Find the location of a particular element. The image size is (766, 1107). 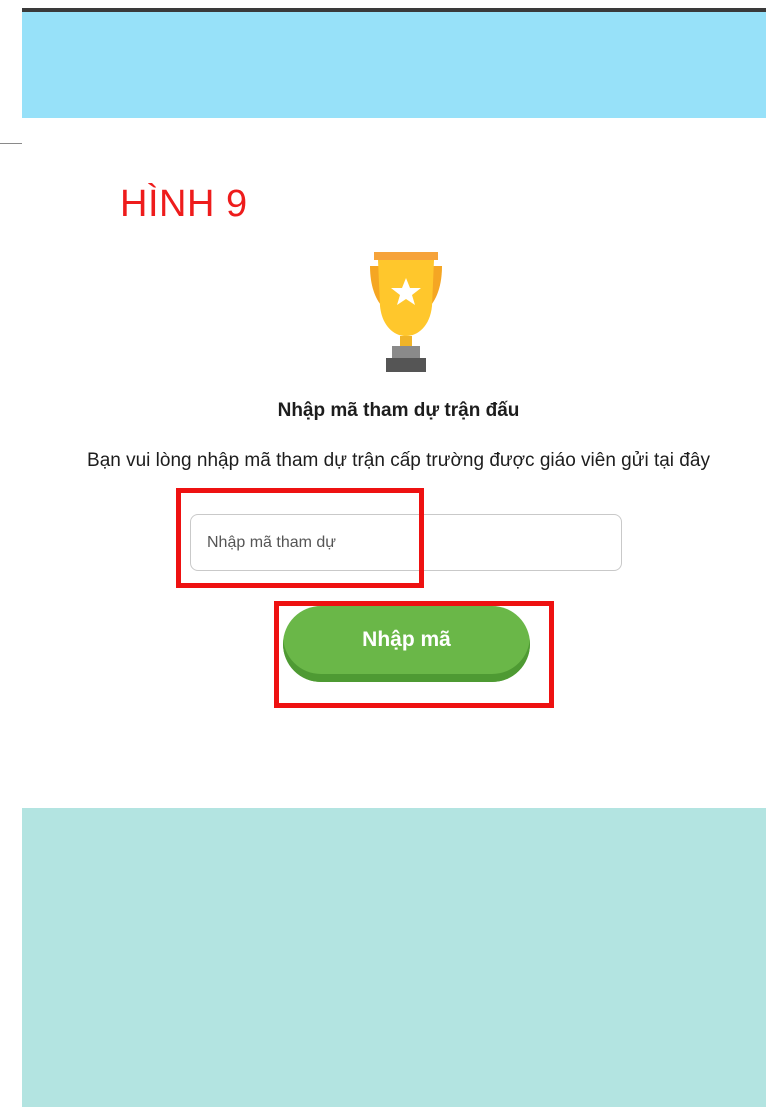

divider is located at coordinates (11, 143).